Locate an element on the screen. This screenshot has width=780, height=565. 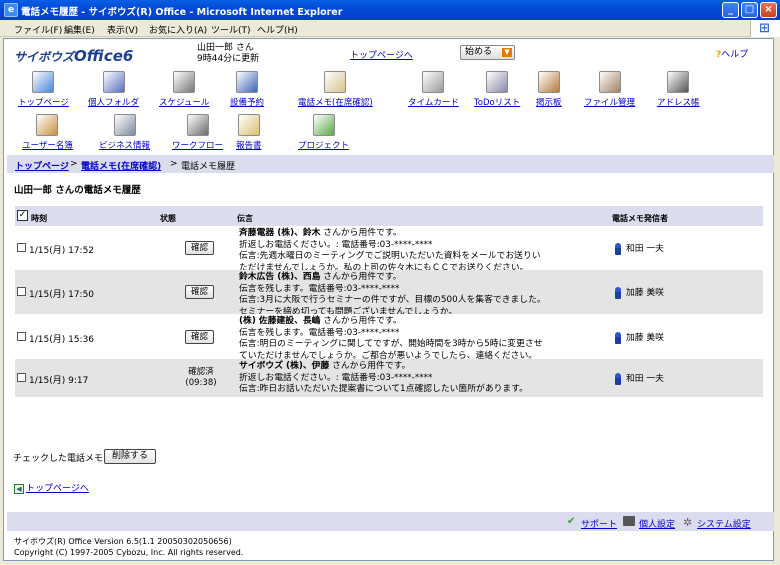
top-page-link: トップページへ is located at coordinates (381, 54).